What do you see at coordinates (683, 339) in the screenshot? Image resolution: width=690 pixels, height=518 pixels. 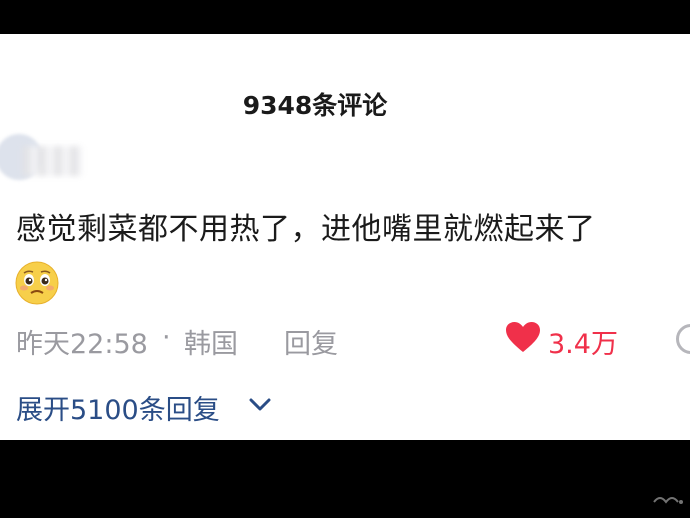 I see `share-icon` at bounding box center [683, 339].